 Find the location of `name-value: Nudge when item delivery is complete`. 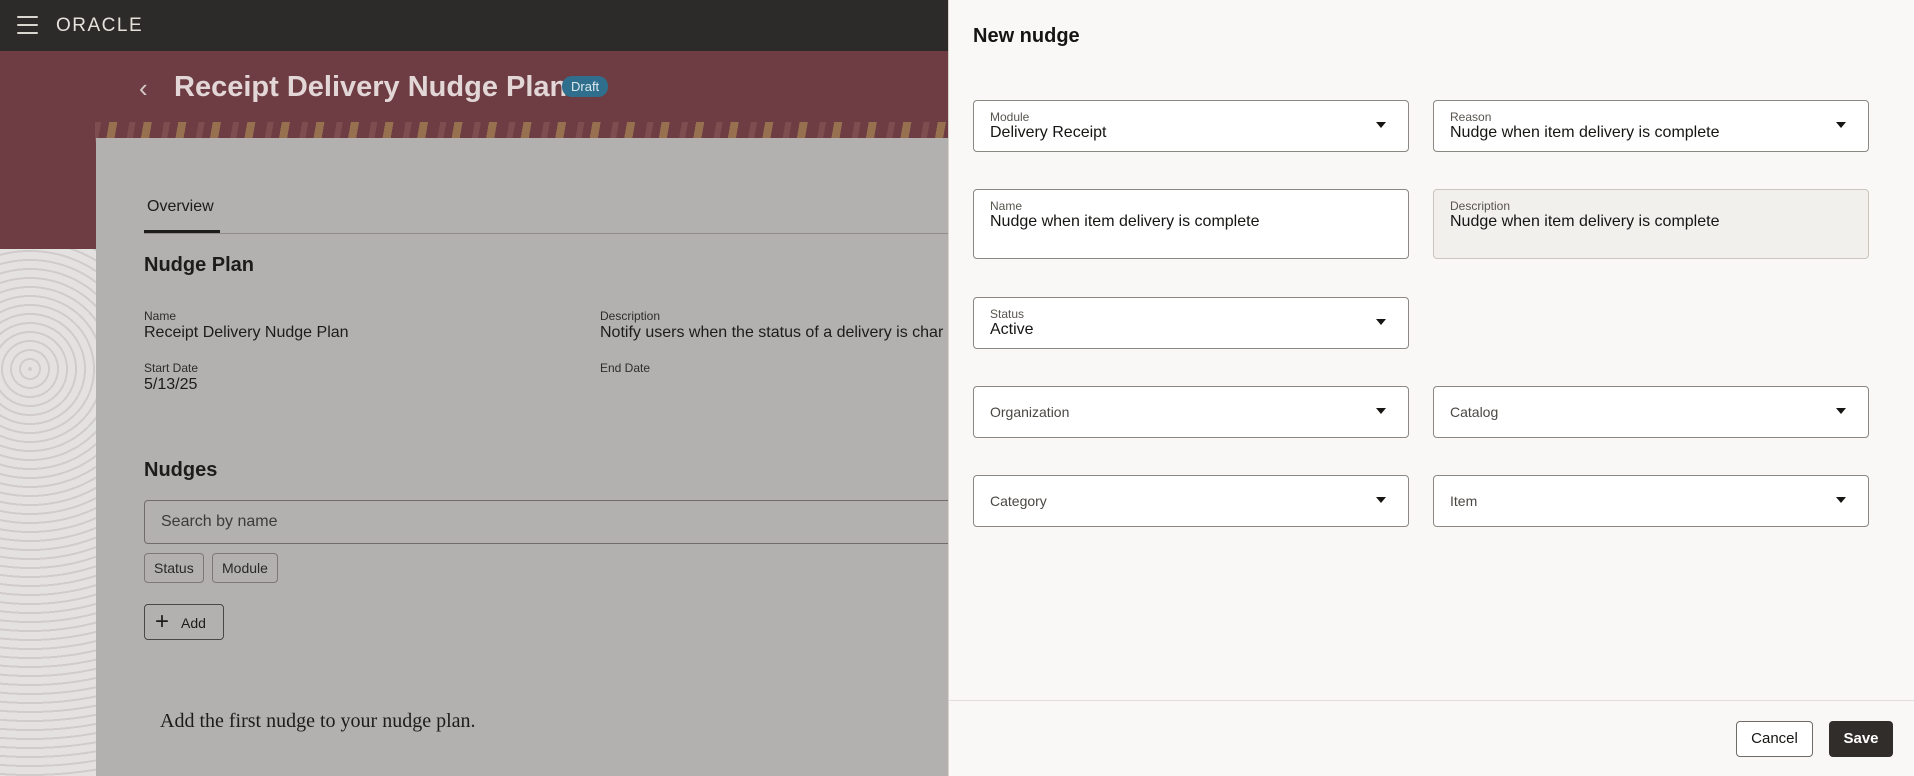

name-value: Nudge when item delivery is complete is located at coordinates (1125, 221).